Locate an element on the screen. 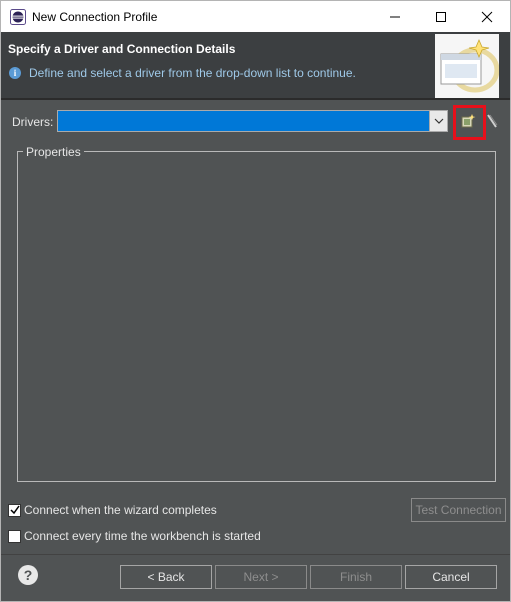  wizard-banner-icon is located at coordinates (467, 66).